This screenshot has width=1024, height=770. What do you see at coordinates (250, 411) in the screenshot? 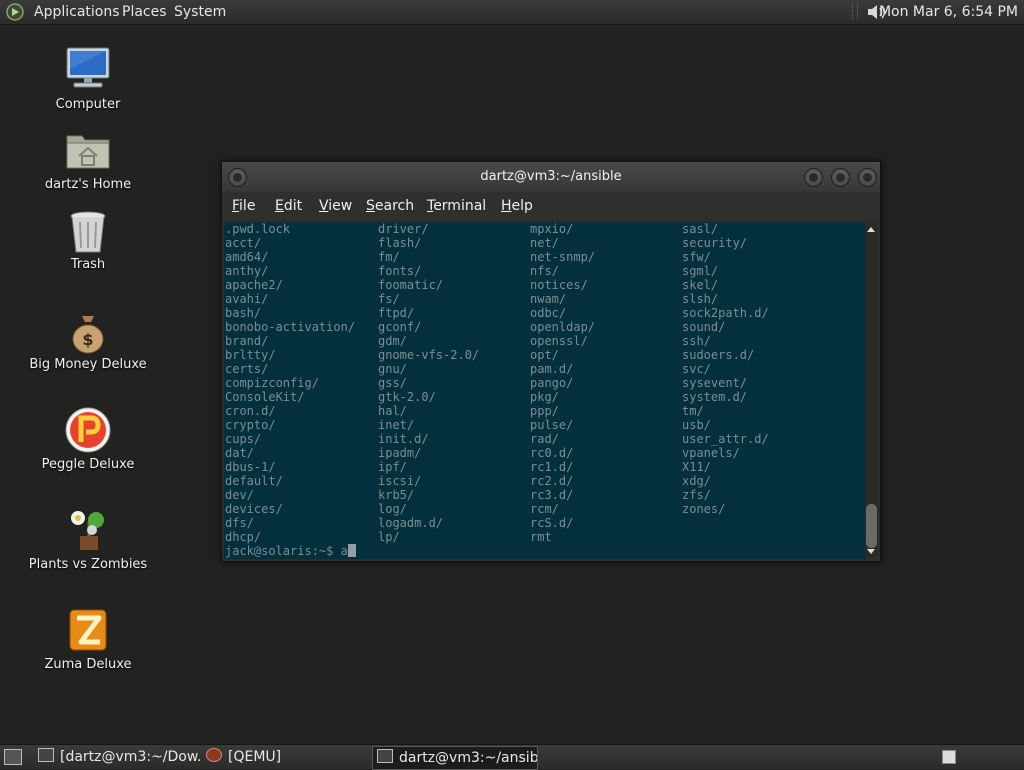
I see `listing-entry: cron.d/` at bounding box center [250, 411].